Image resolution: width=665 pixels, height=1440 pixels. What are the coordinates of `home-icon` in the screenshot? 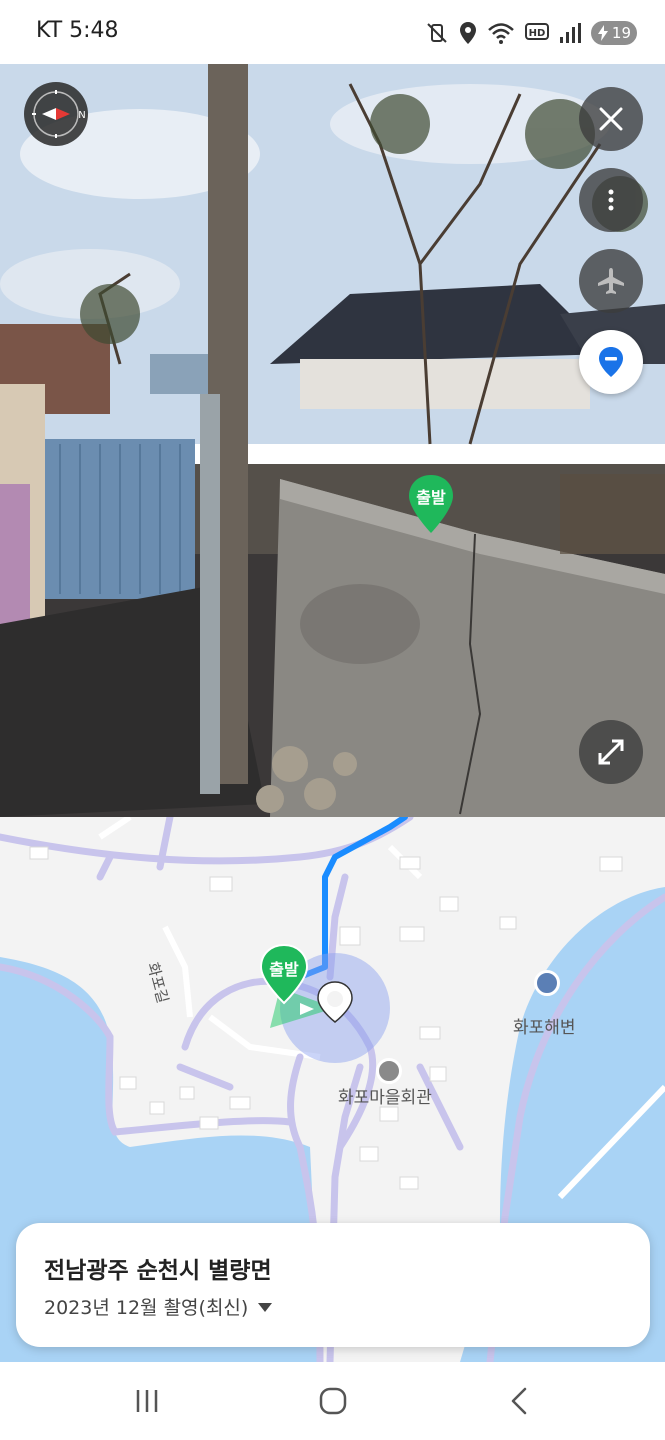 It's located at (333, 1401).